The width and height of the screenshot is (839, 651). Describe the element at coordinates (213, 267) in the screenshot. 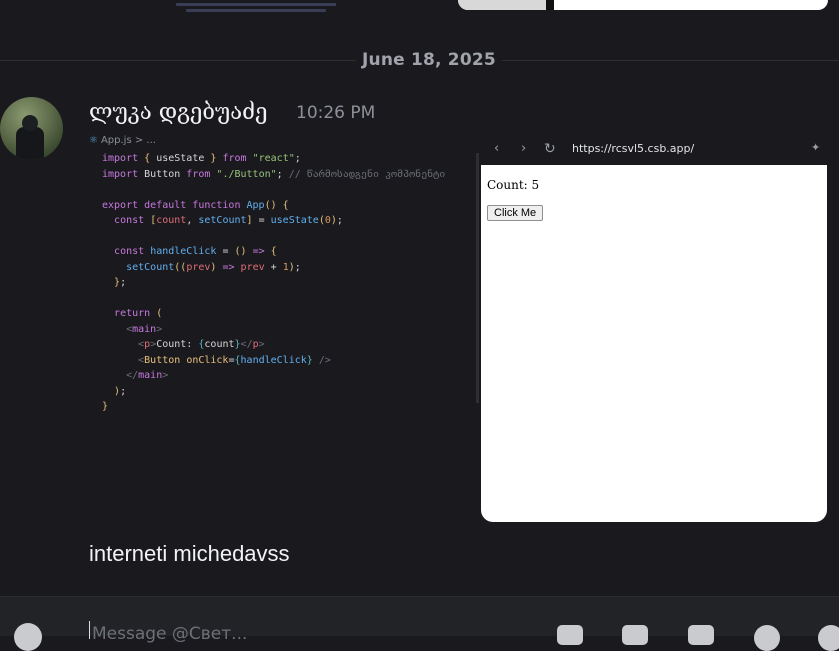

I see `code-line: setCount((prev) => prev + 1);` at that location.